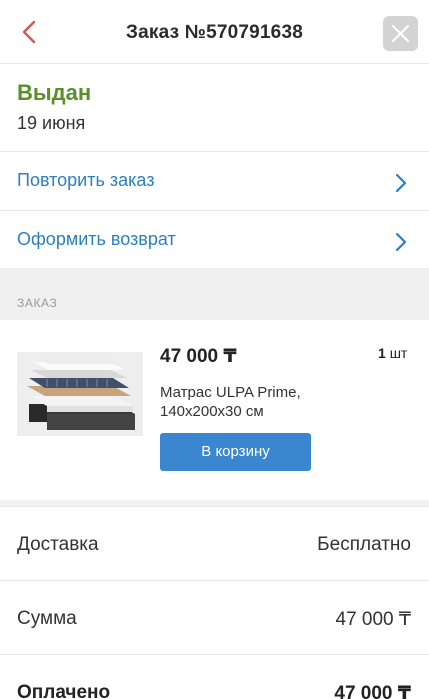 This screenshot has width=429, height=699. I want to click on page-title: Заказ №570791638, so click(214, 32).